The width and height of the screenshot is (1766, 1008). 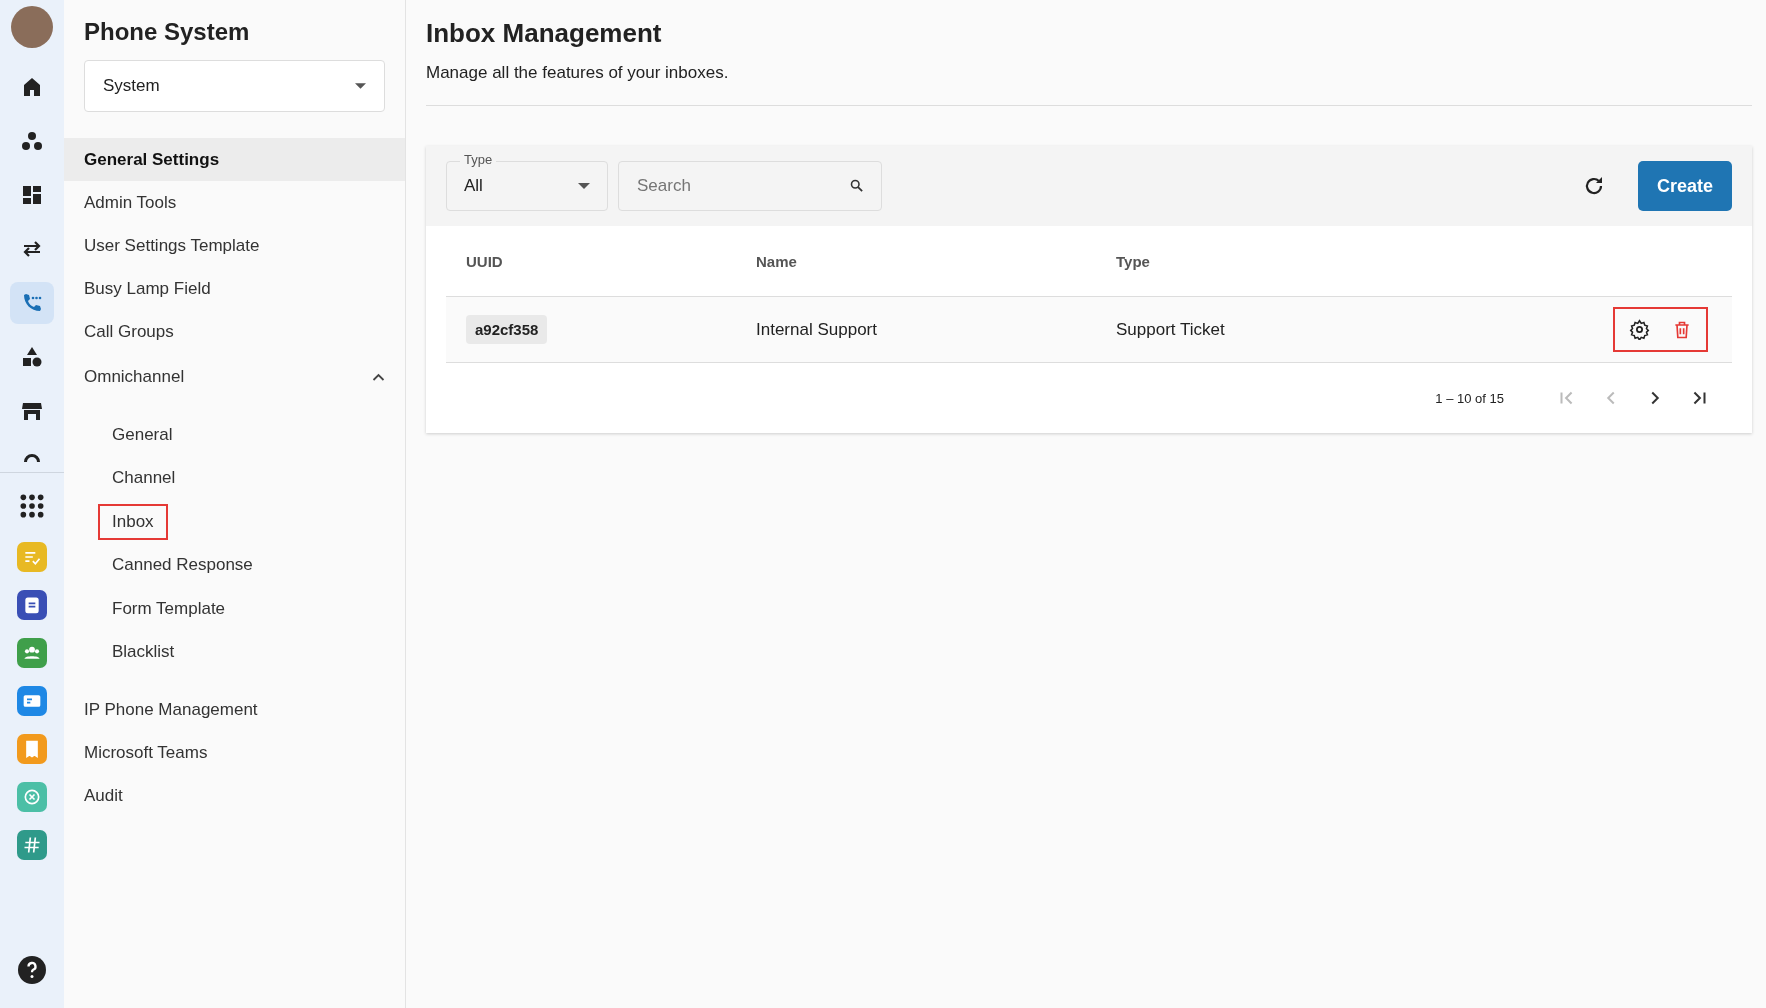 I want to click on apps-grid-icon, so click(x=32, y=506).